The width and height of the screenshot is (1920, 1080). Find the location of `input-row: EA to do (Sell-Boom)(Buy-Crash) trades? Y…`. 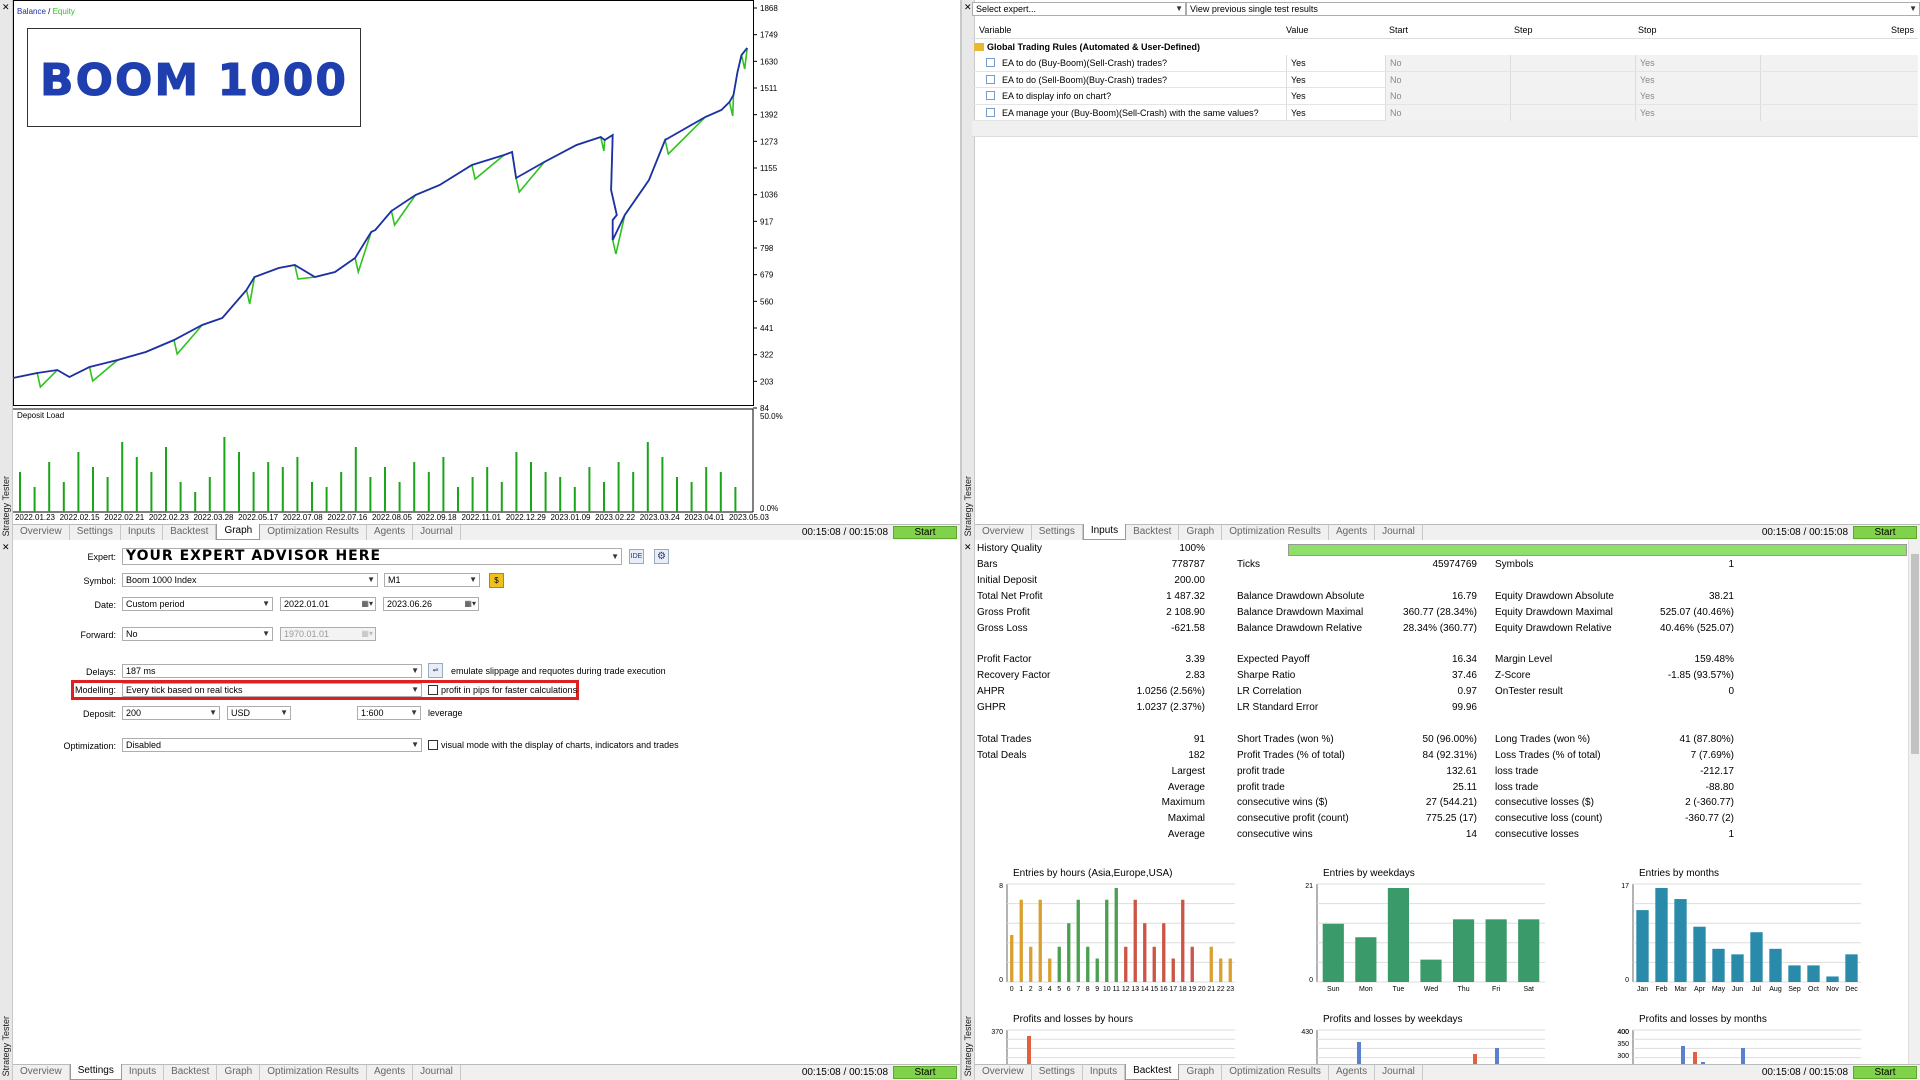

input-row: EA to do (Sell-Boom)(Buy-Crash) trades? Y… is located at coordinates (1445, 79).